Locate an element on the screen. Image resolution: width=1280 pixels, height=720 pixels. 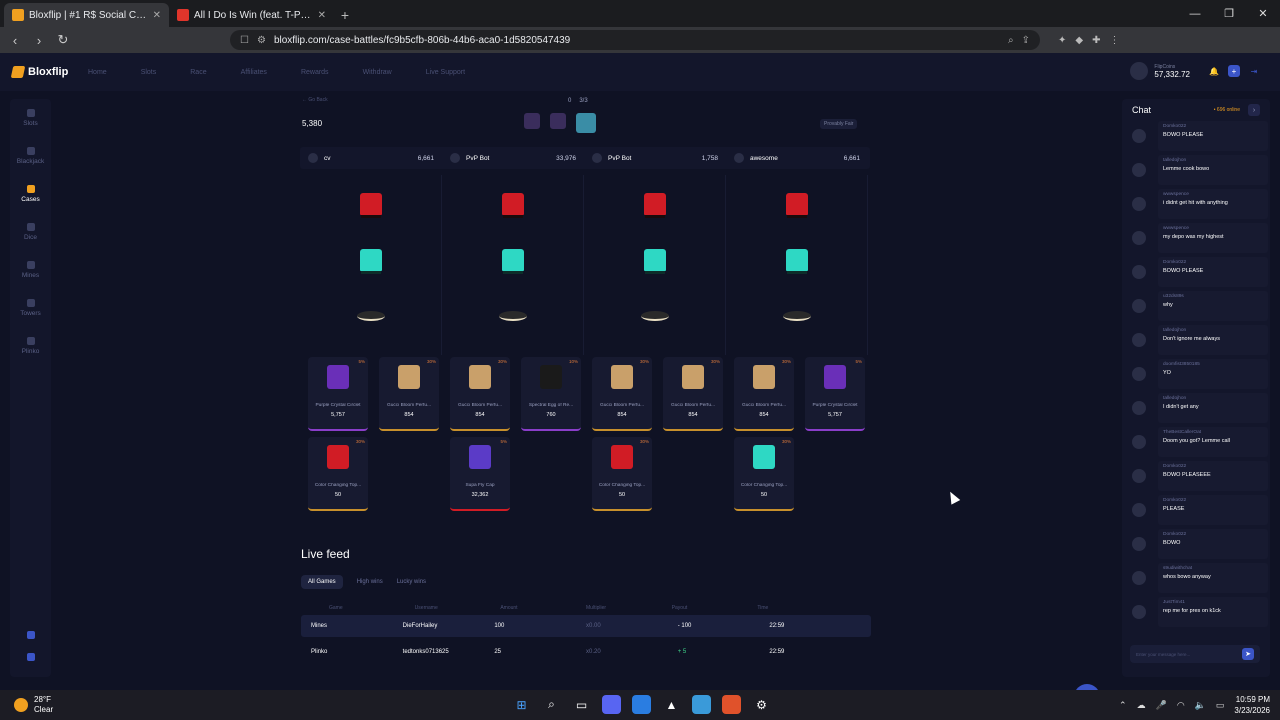
weather-widget: 28°F Clear is located at coordinates (33, 705).